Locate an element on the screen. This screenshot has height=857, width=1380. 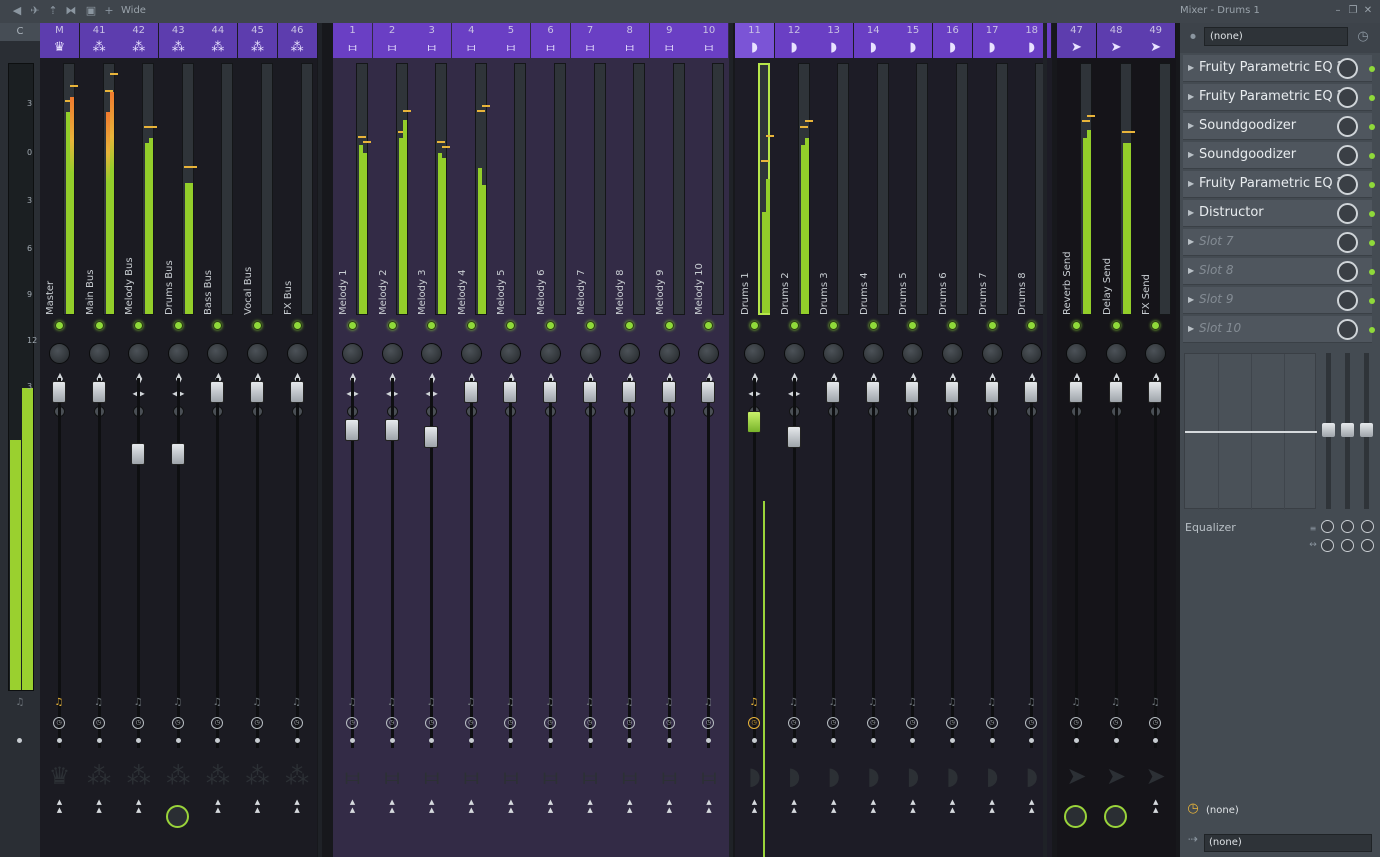
track-name: Reverb Send is located at coordinates (1069, 281).